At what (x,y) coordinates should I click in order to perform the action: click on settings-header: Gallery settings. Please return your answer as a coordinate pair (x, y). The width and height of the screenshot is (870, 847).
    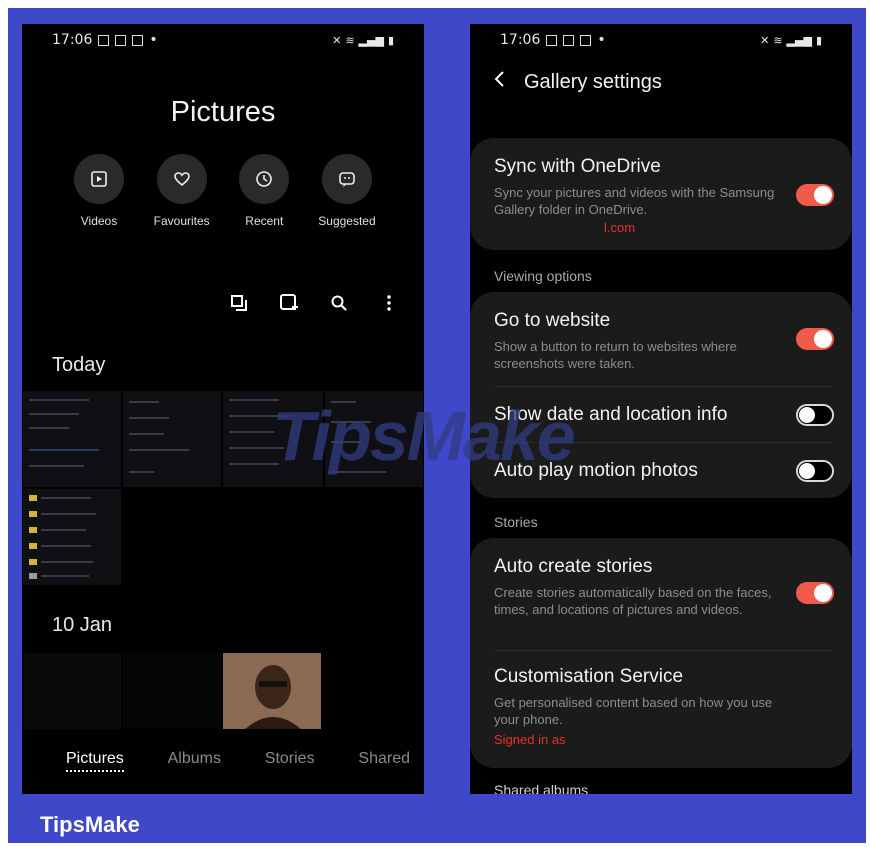
    Looking at the image, I should click on (578, 82).